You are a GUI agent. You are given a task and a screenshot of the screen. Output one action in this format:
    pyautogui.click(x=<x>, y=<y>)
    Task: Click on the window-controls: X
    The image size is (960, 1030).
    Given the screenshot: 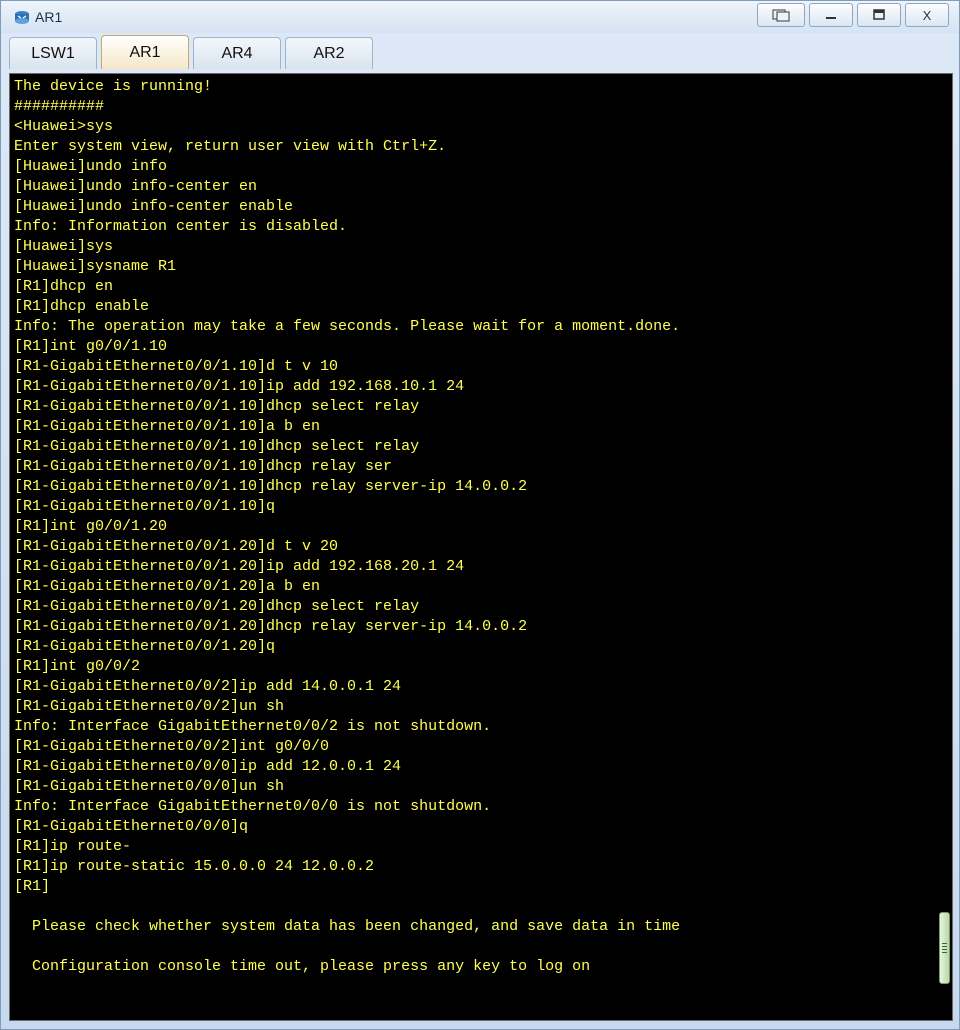 What is the action you would take?
    pyautogui.click(x=851, y=16)
    